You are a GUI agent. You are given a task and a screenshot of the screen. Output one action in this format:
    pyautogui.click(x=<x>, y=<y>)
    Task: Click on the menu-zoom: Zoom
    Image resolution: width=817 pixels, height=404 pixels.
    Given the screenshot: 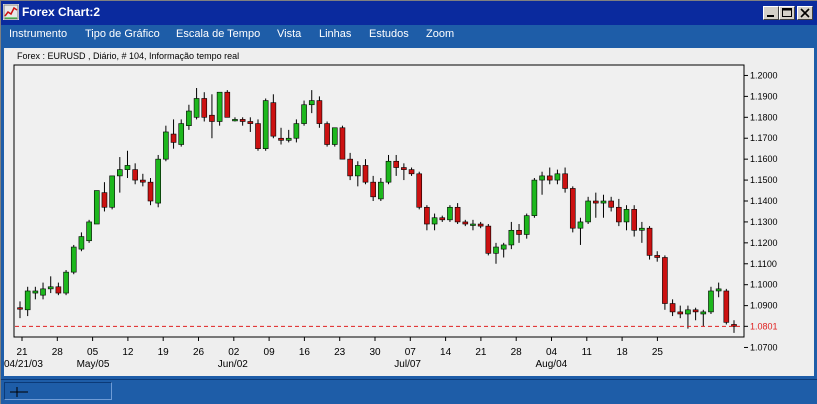 What is the action you would take?
    pyautogui.click(x=440, y=34)
    